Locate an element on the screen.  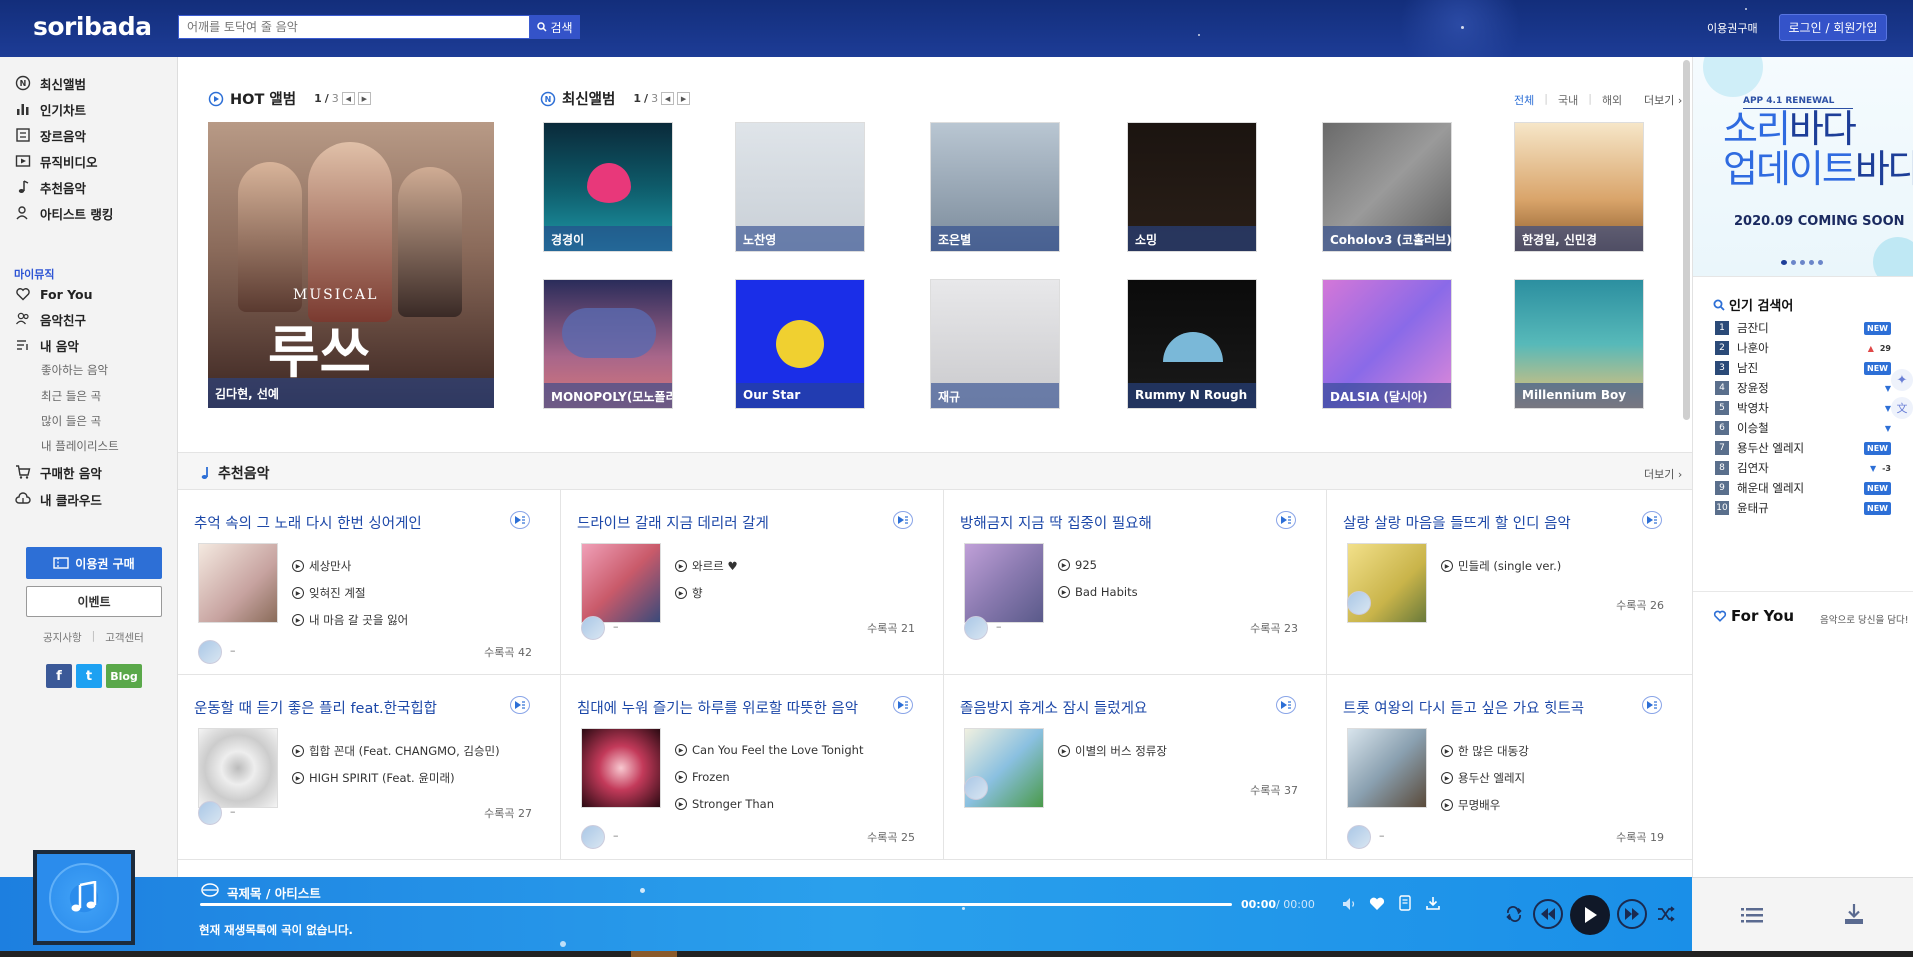
next-button is located at coordinates (1632, 914).